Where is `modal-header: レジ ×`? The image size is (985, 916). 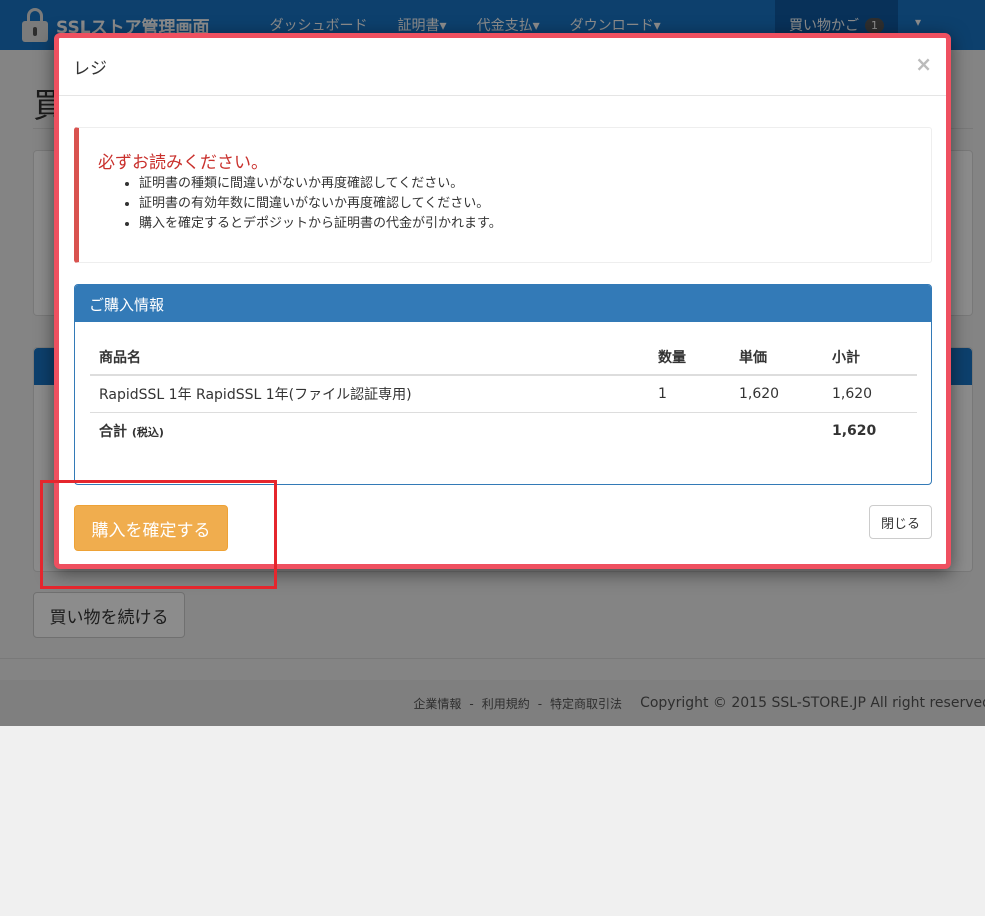 modal-header: レジ × is located at coordinates (502, 67).